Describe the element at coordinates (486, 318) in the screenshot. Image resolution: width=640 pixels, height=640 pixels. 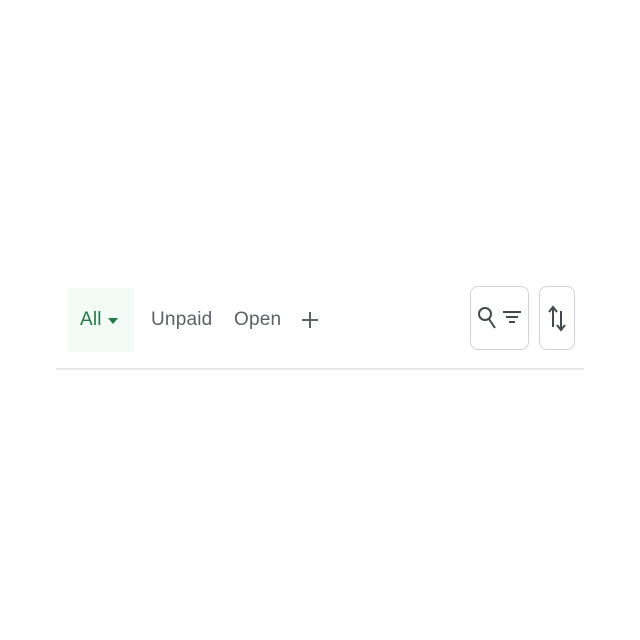
I see `search-icon` at that location.